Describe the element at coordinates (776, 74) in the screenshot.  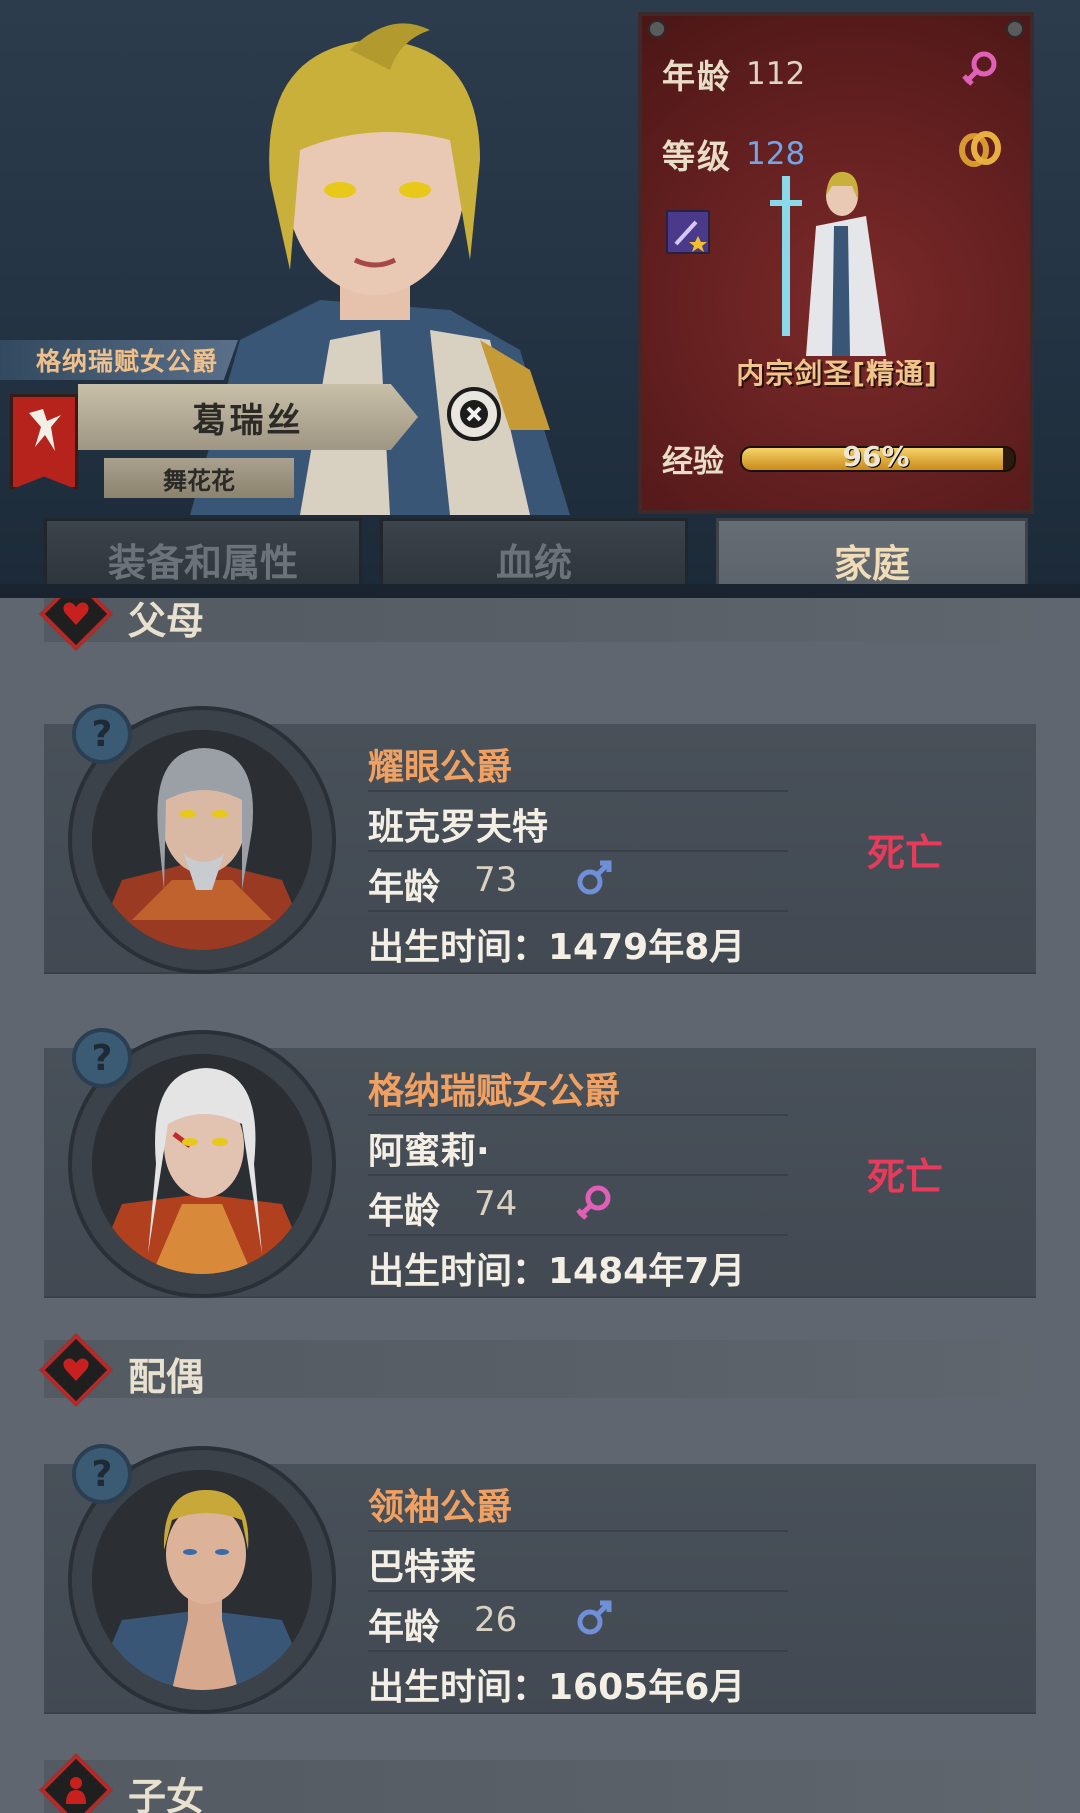
I see `age-value: 112` at that location.